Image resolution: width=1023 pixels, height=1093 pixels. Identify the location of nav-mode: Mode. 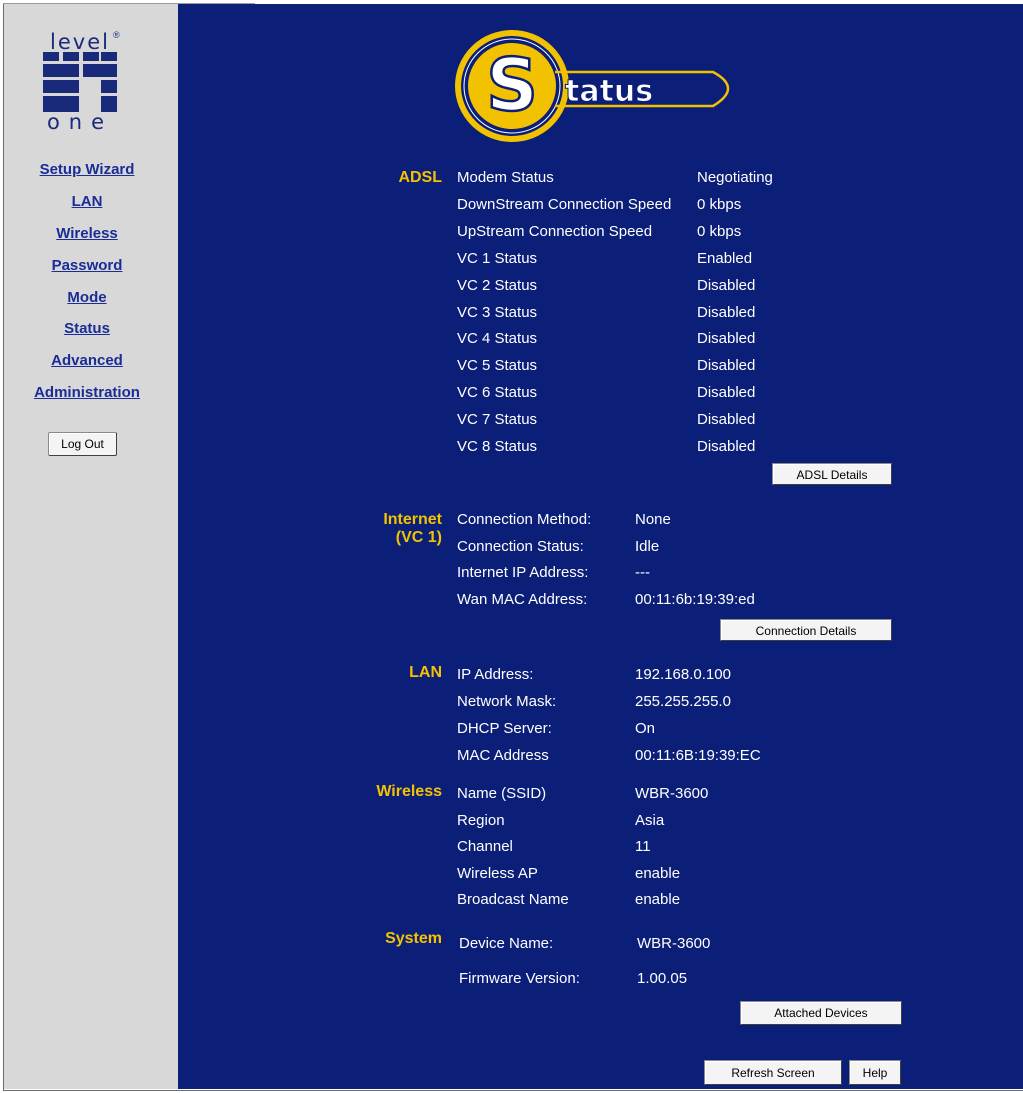
(87, 297).